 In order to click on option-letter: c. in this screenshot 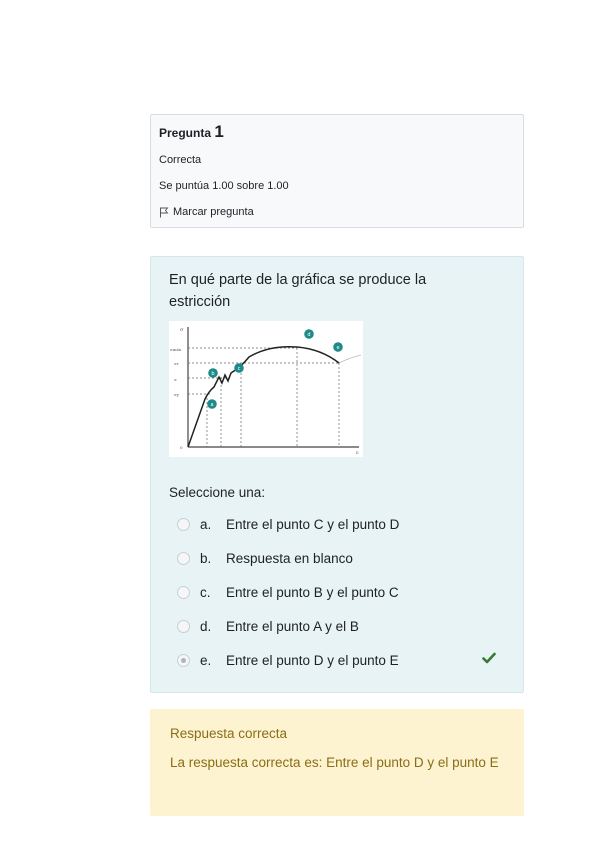, I will do `click(205, 592)`.